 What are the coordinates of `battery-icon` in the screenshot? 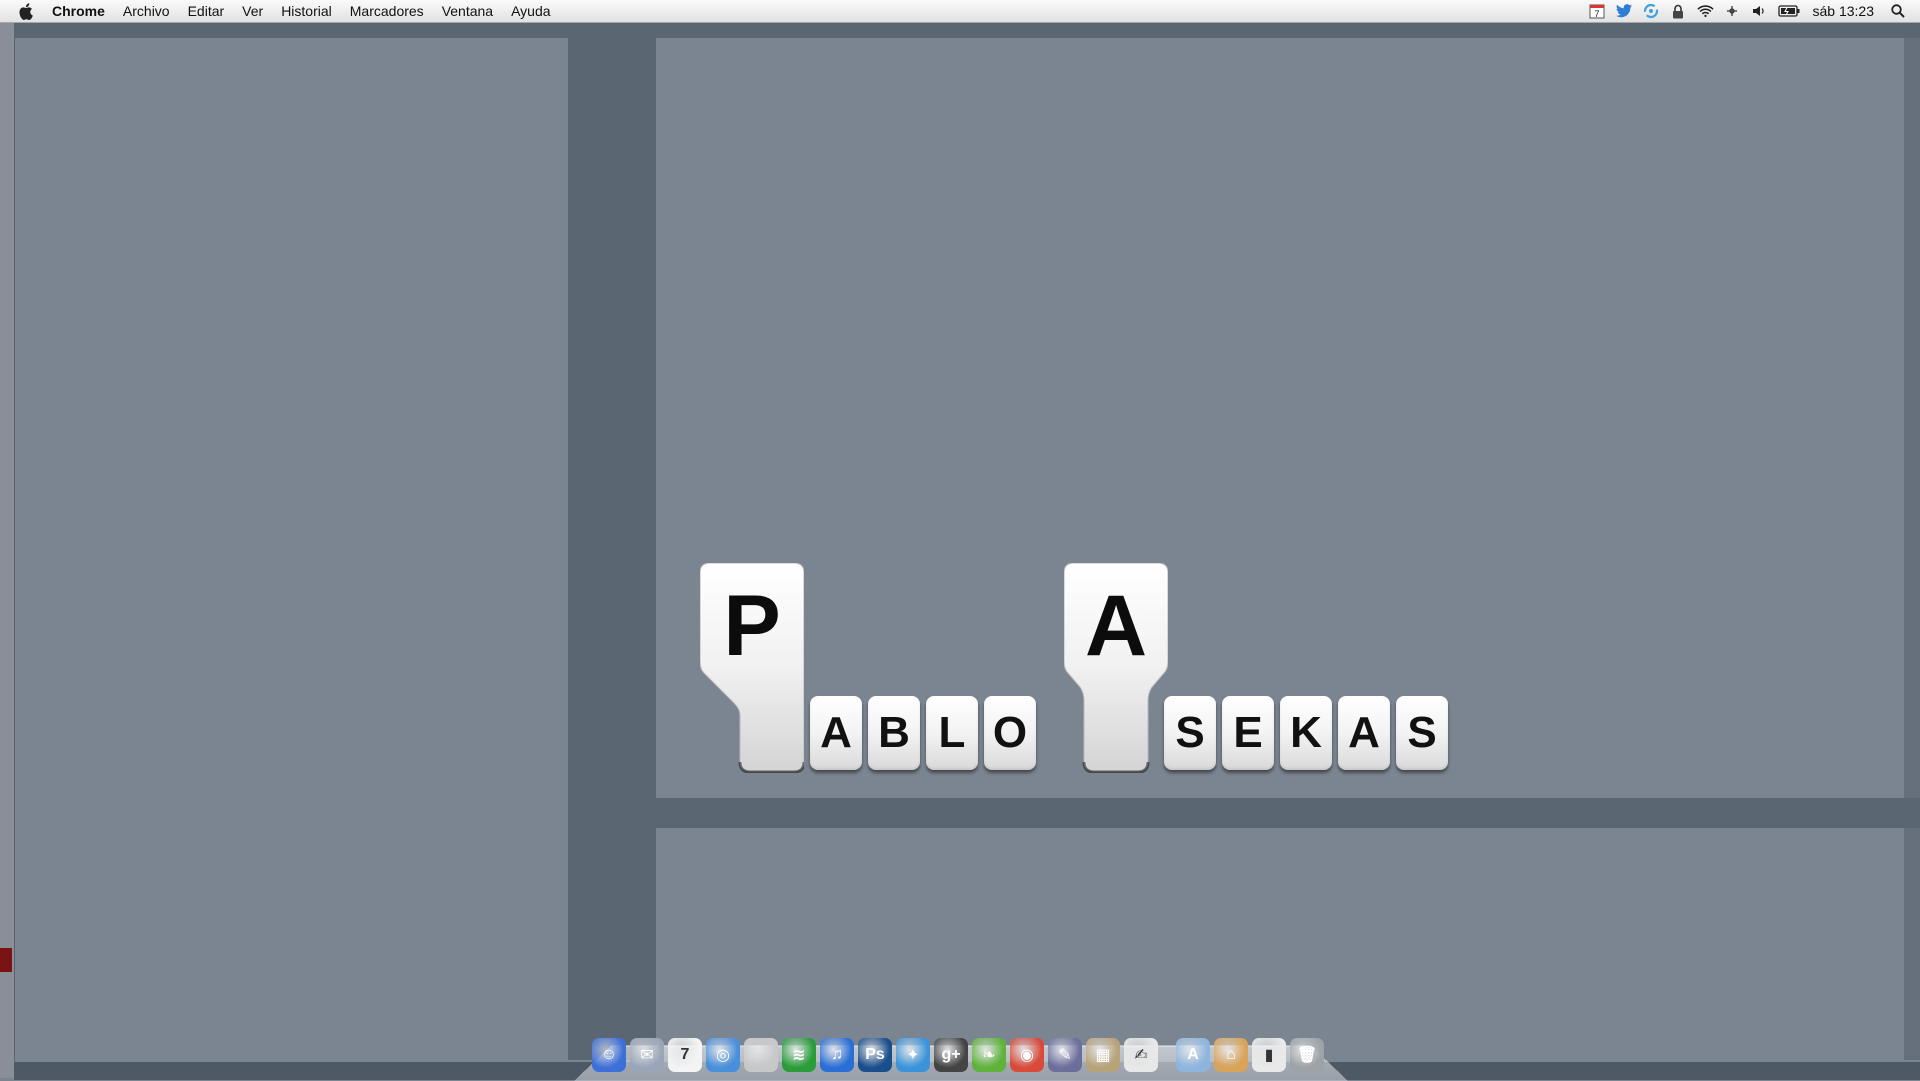 It's located at (1789, 11).